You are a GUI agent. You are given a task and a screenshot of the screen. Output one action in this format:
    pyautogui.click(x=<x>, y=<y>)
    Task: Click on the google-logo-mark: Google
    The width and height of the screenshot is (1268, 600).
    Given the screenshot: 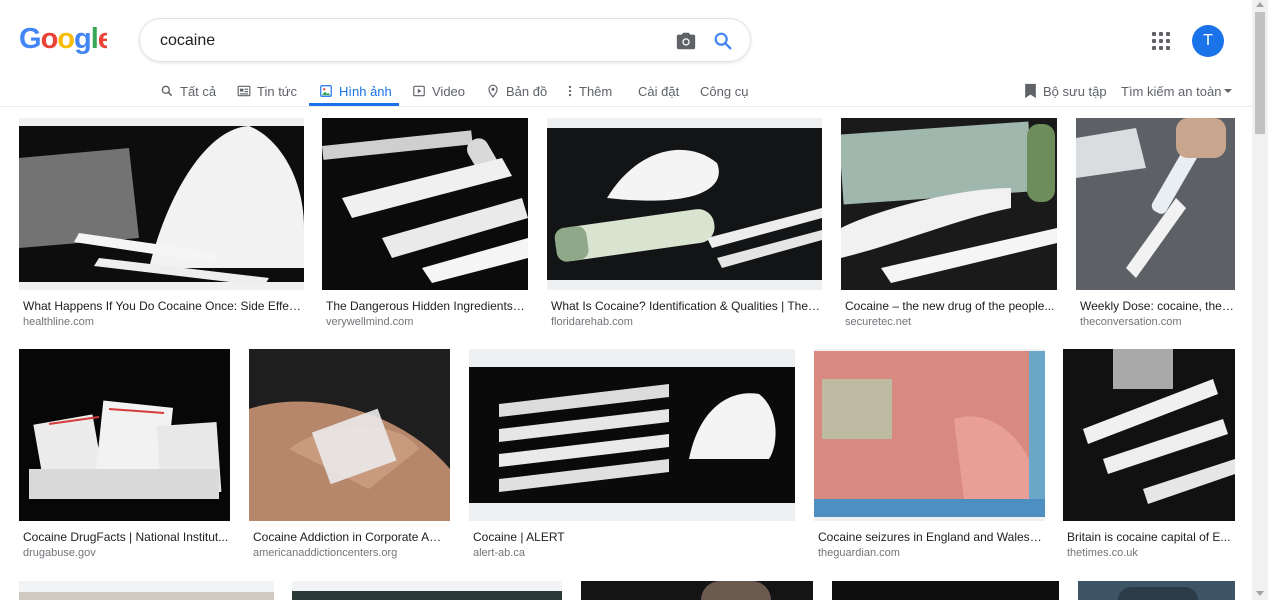 What is the action you would take?
    pyautogui.click(x=67, y=39)
    